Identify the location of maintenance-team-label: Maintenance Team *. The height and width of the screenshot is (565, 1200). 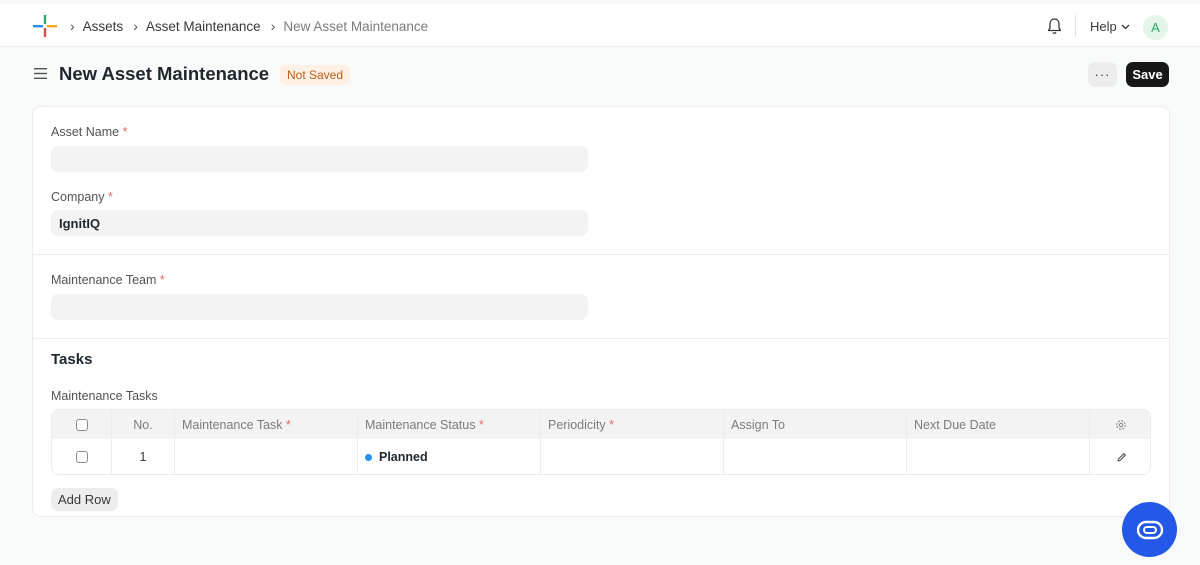
(108, 280).